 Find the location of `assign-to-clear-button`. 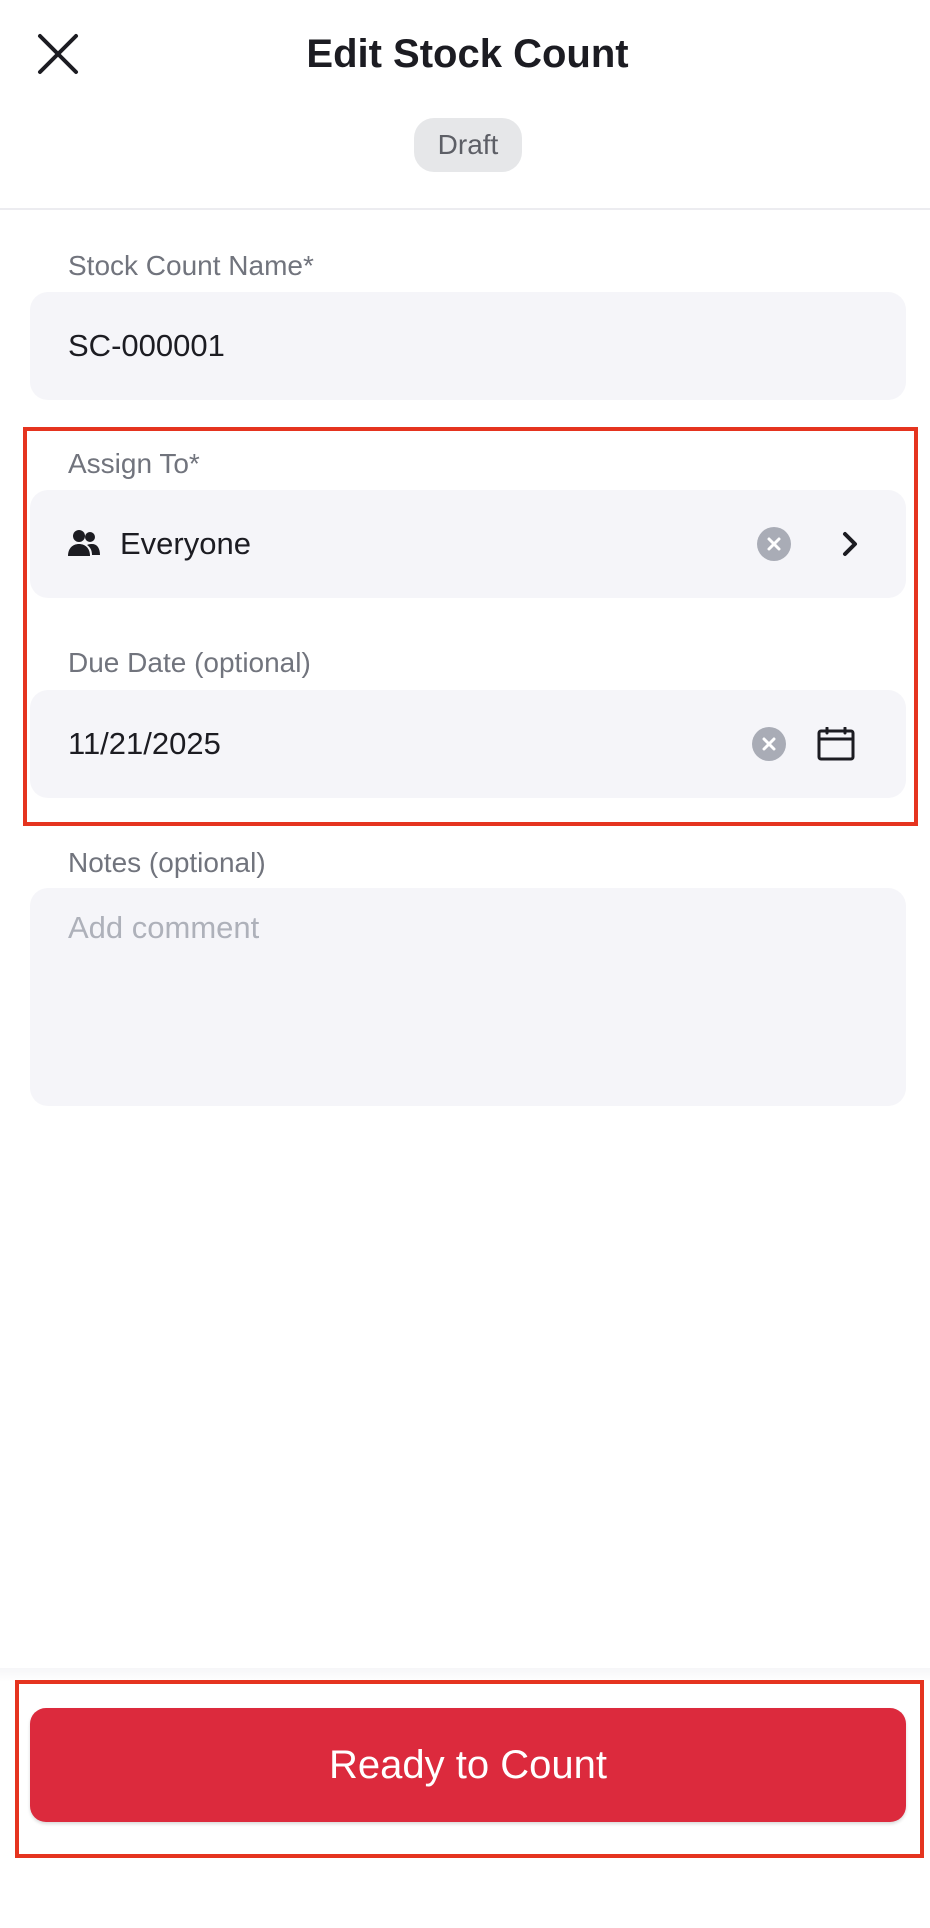

assign-to-clear-button is located at coordinates (774, 544).